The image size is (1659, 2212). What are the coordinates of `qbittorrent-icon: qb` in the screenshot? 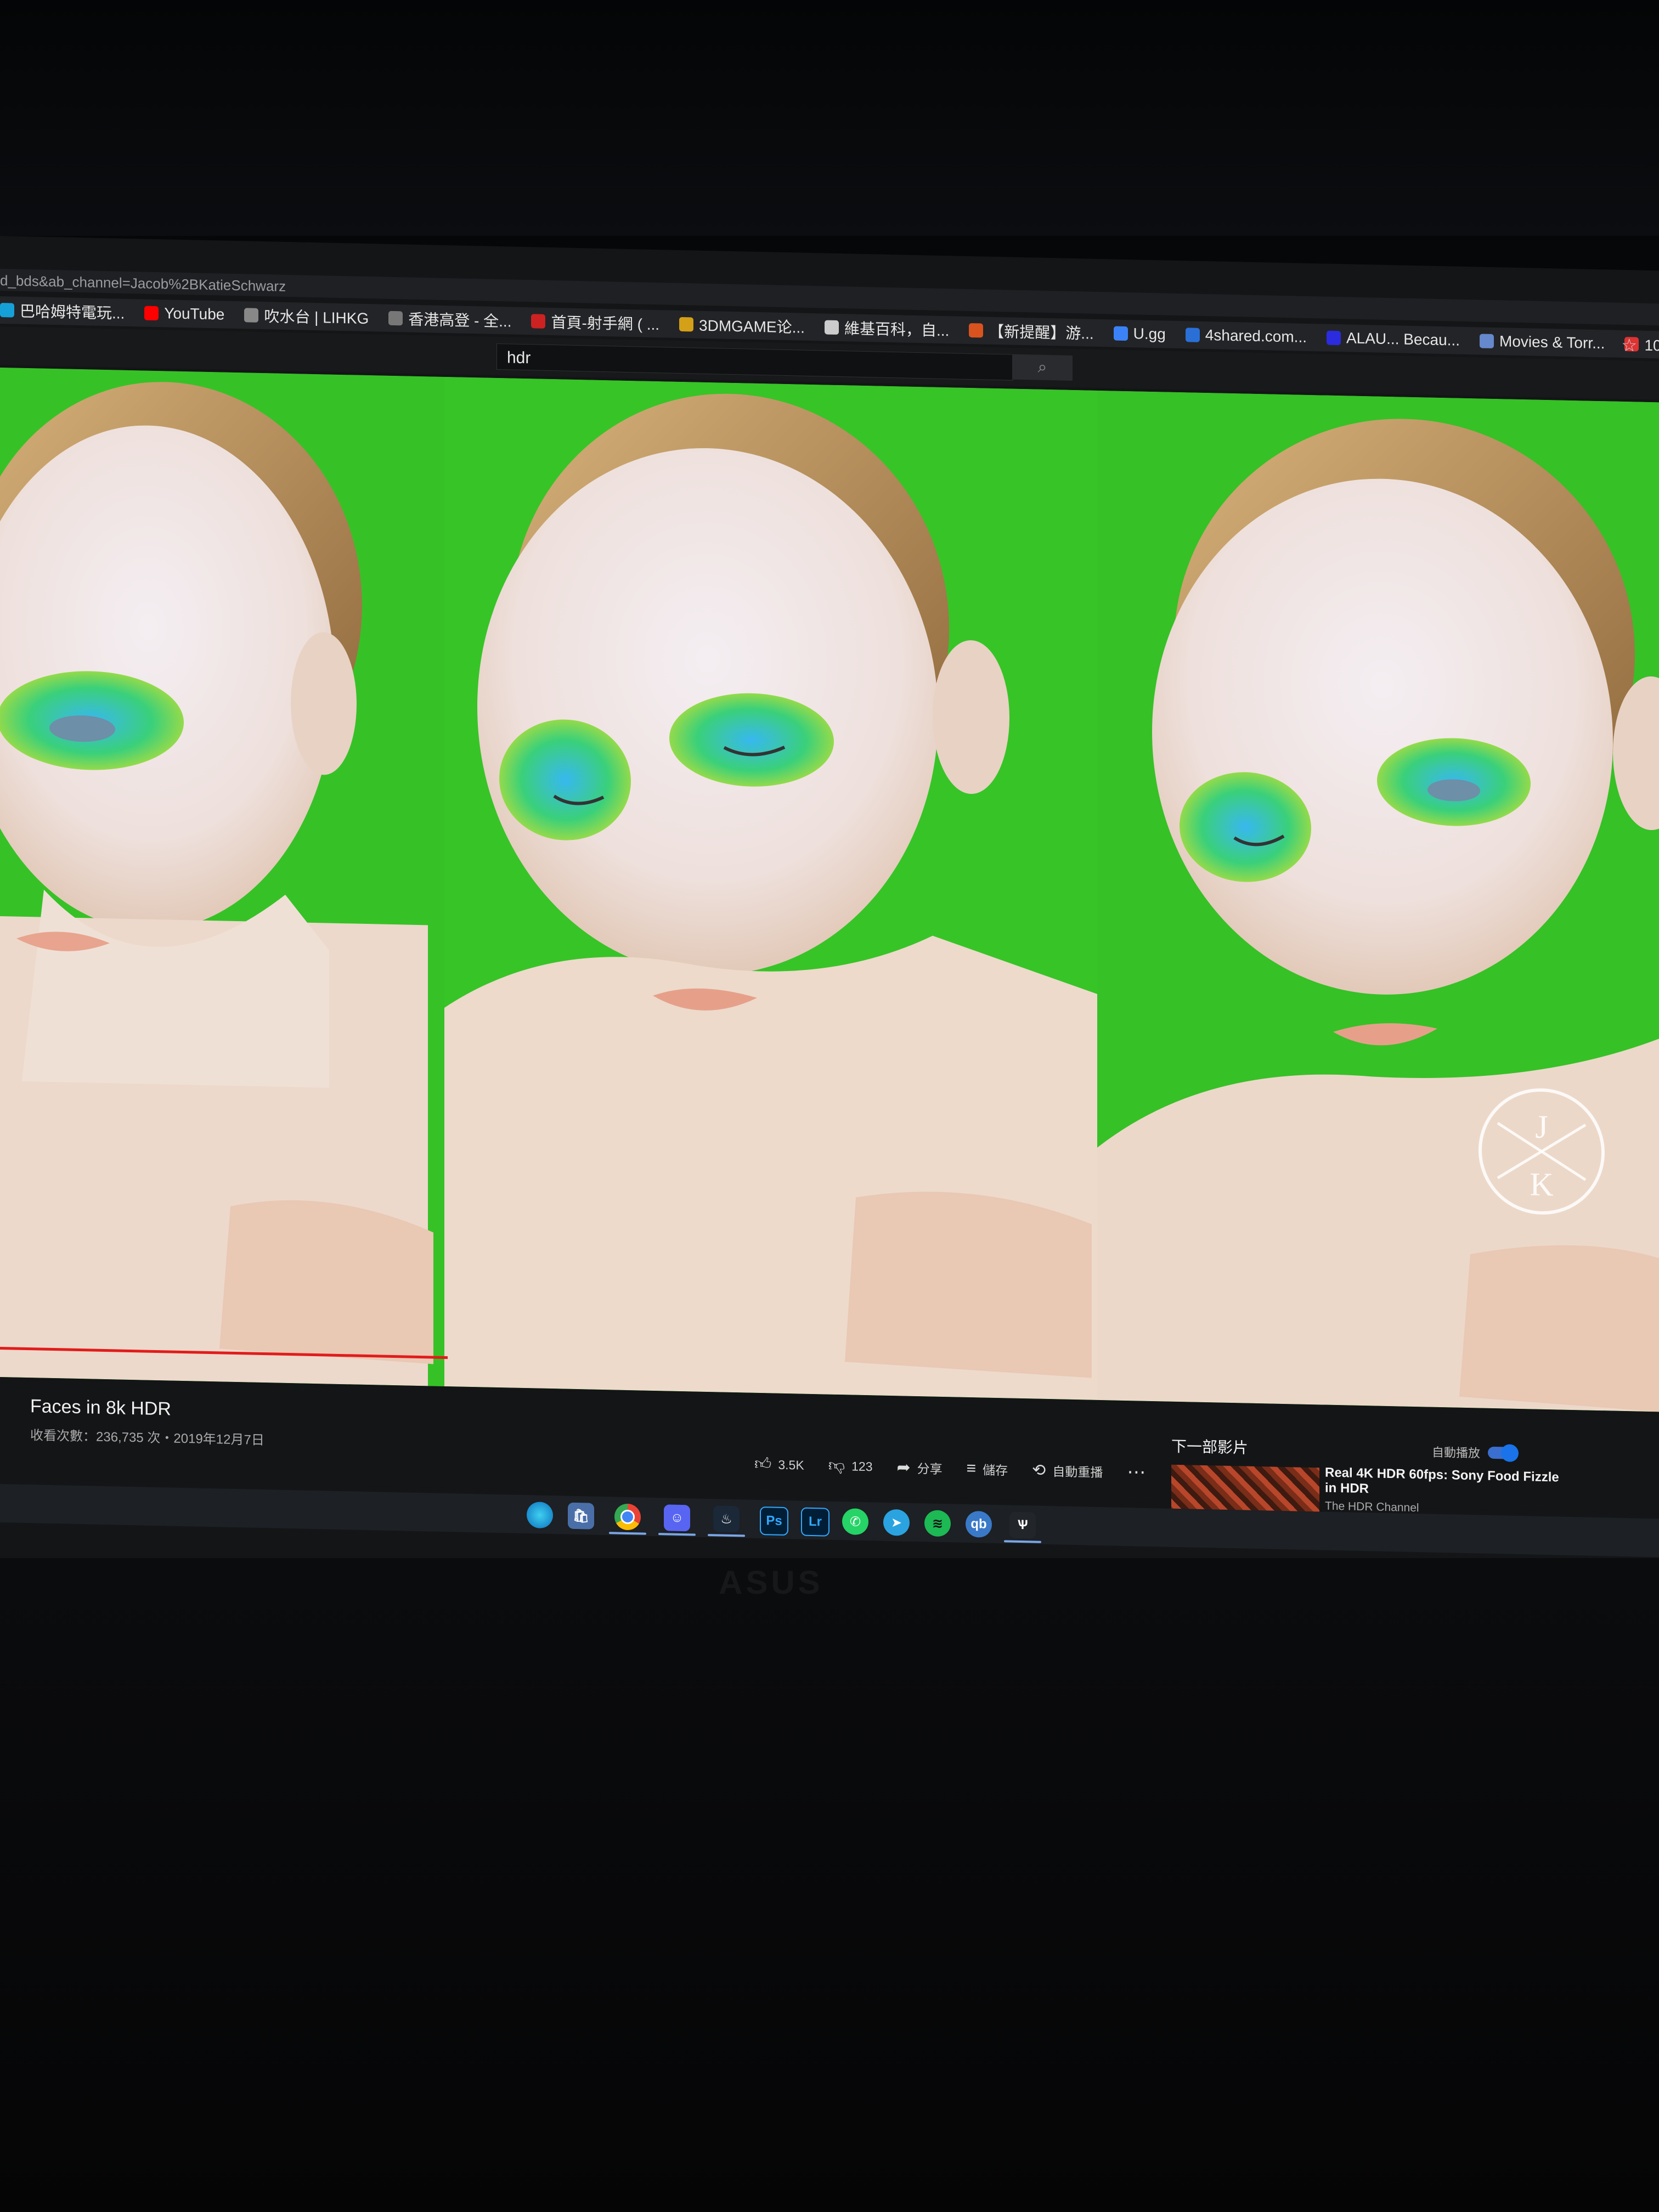 It's located at (979, 1524).